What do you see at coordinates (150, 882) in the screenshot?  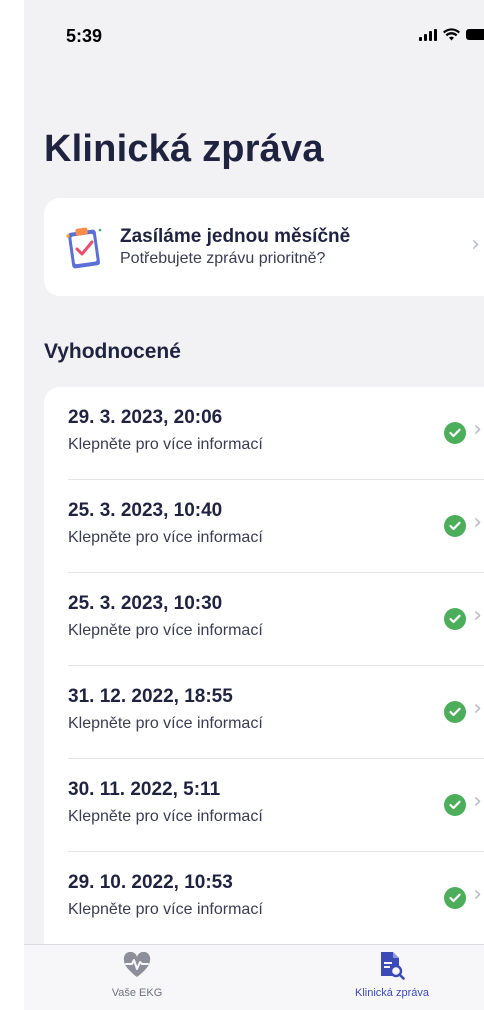 I see `report-date: 29. 10. 2022, 10:53` at bounding box center [150, 882].